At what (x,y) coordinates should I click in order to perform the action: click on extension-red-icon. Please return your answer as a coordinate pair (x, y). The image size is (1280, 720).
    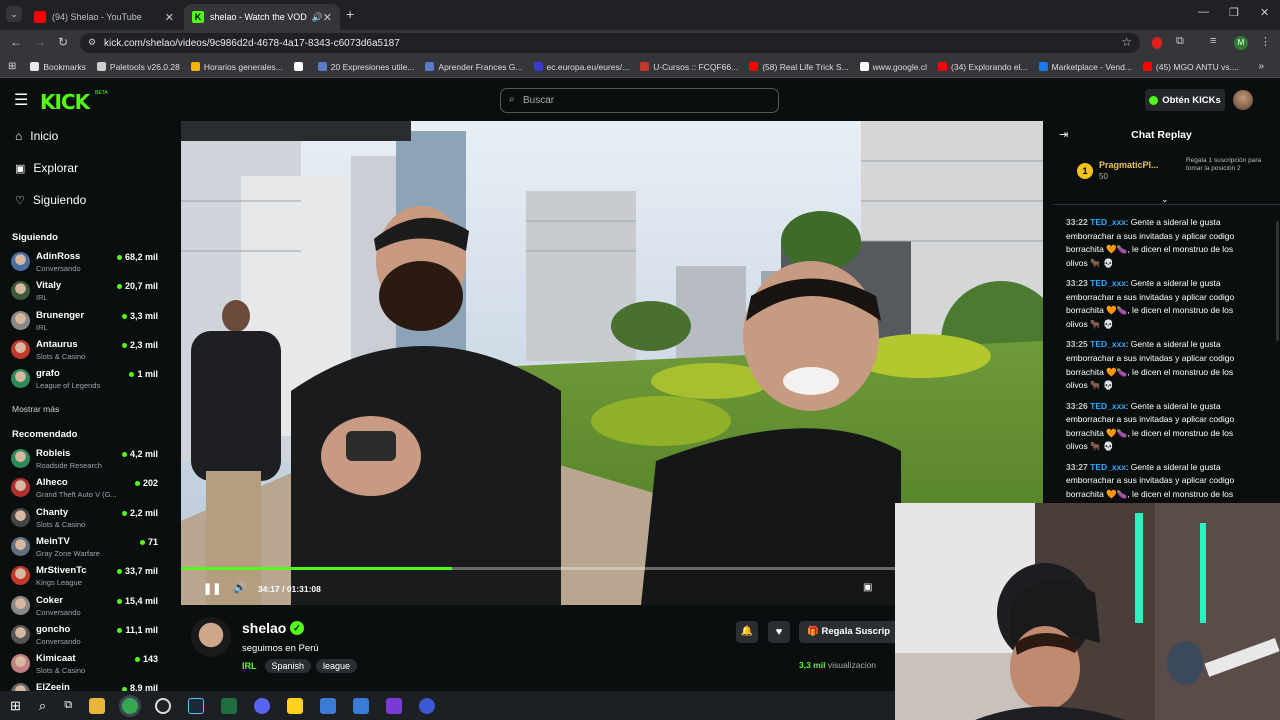
    Looking at the image, I should click on (1157, 43).